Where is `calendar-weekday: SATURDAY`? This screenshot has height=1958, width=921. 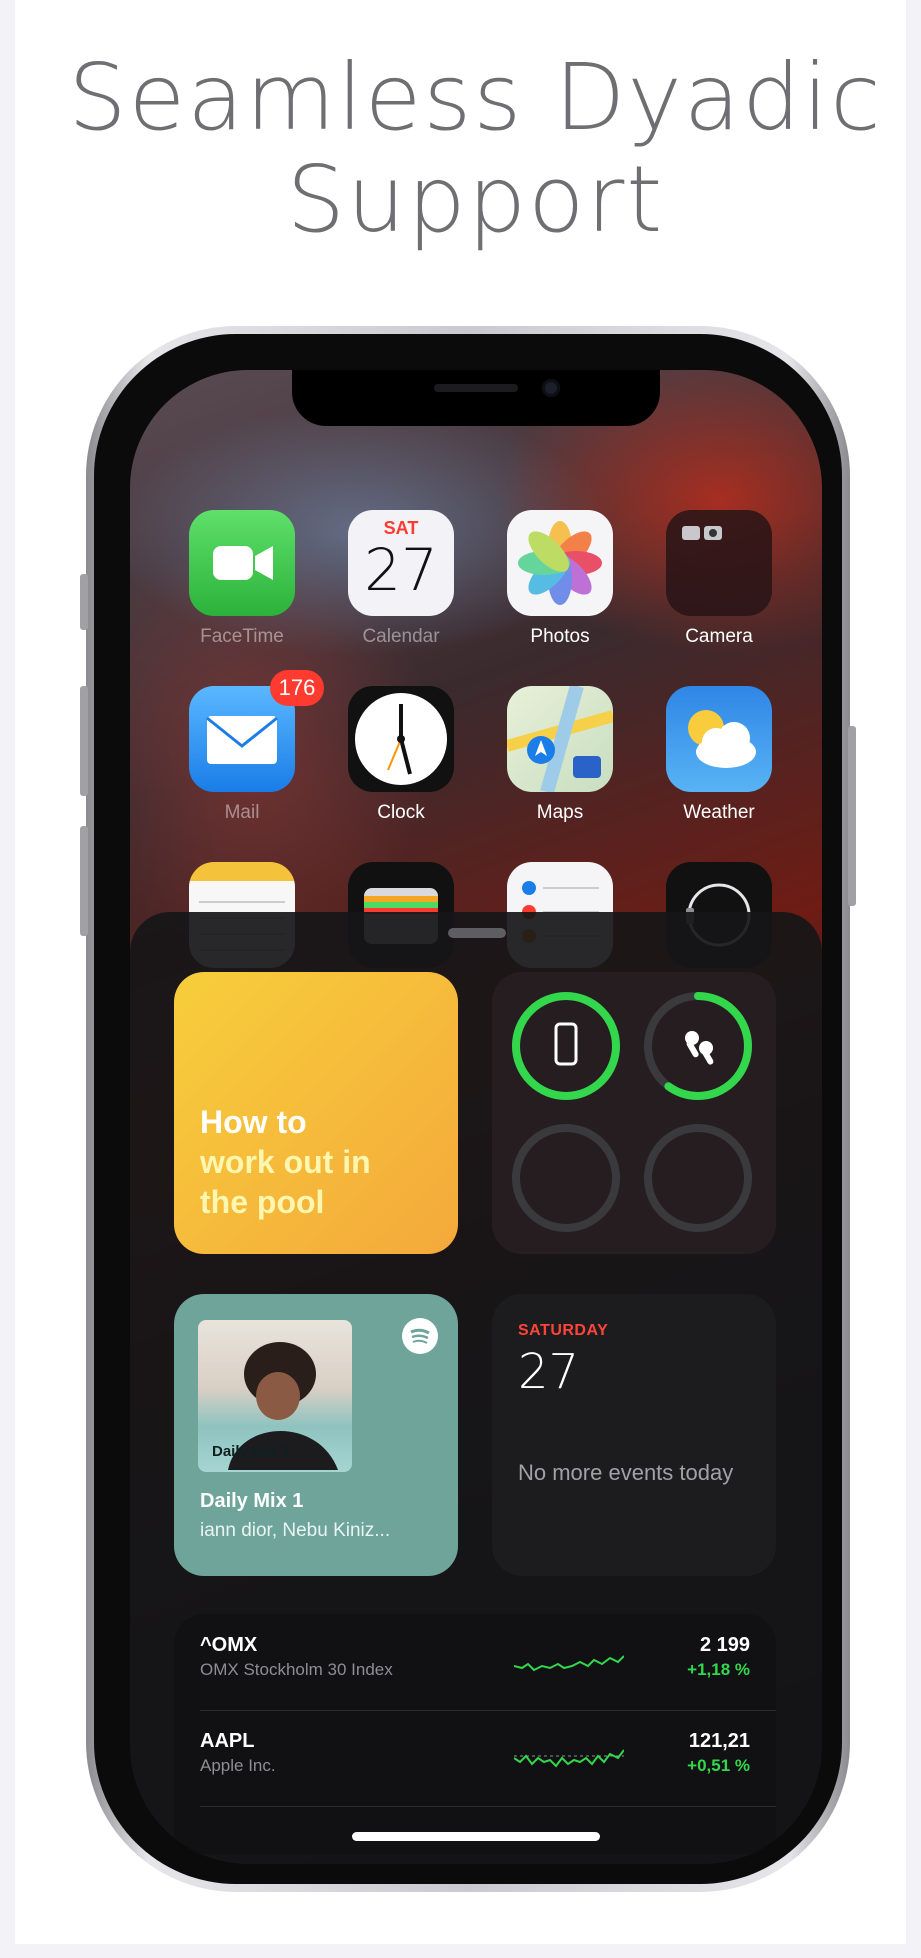
calendar-weekday: SATURDAY is located at coordinates (563, 1330).